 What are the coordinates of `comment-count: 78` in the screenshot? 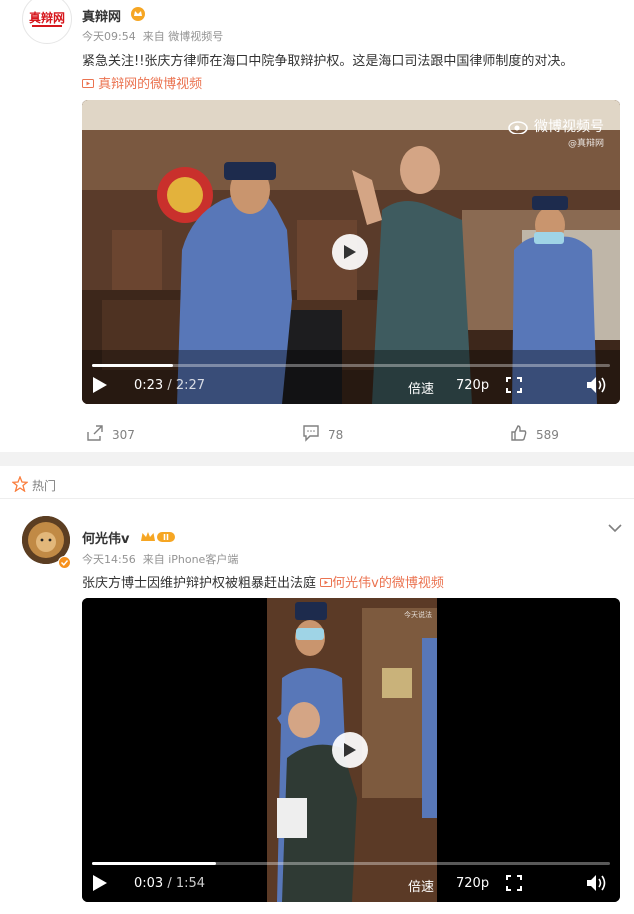 It's located at (336, 434).